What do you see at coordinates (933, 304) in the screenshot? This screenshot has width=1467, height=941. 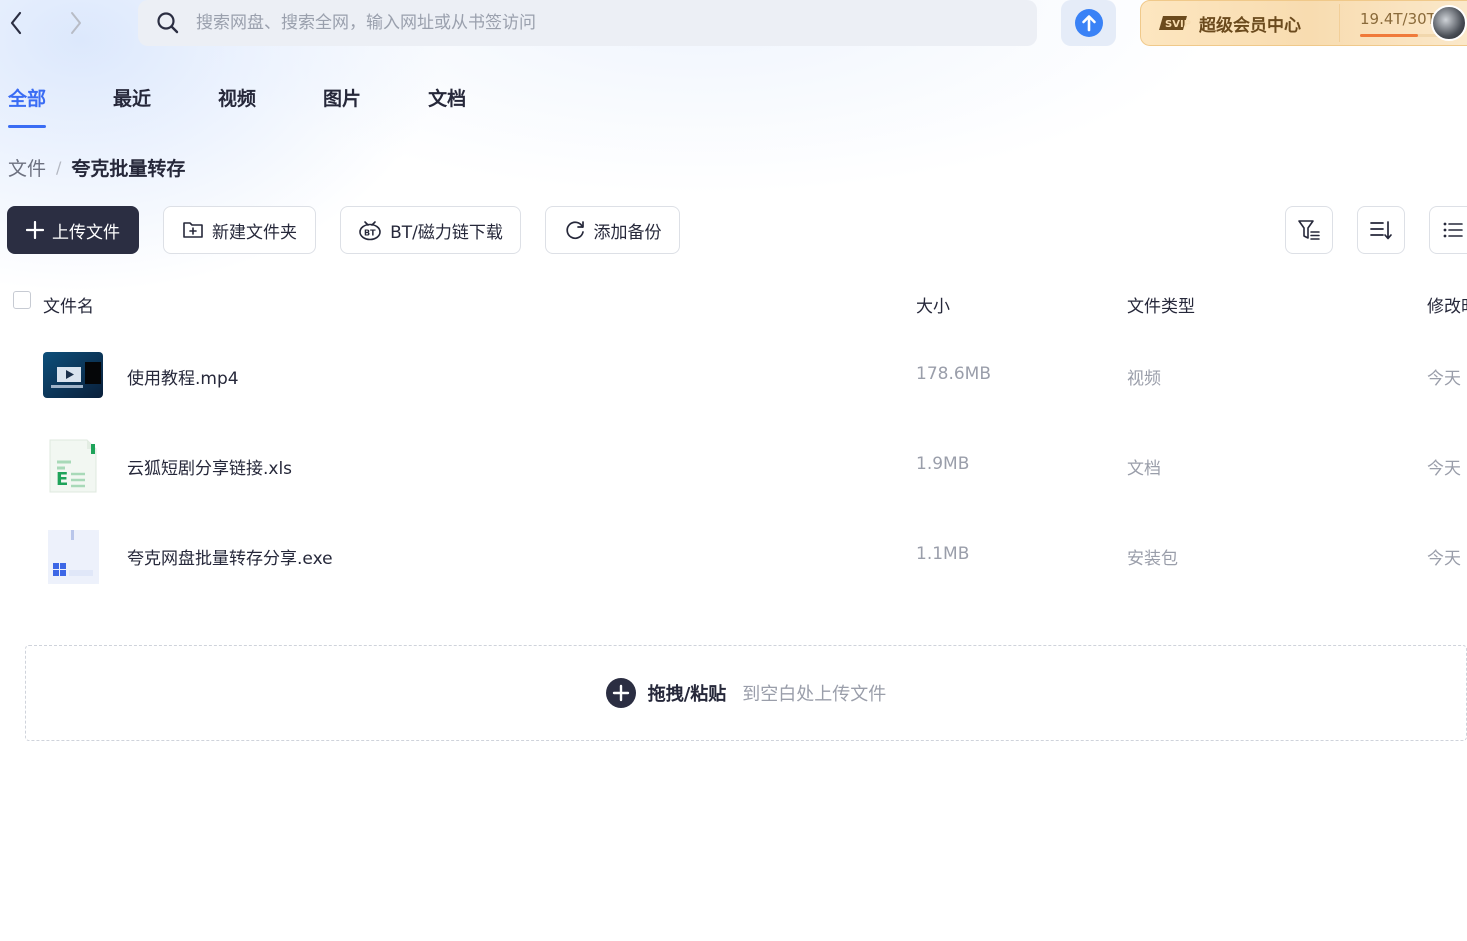 I see `column-header-size: 大小` at bounding box center [933, 304].